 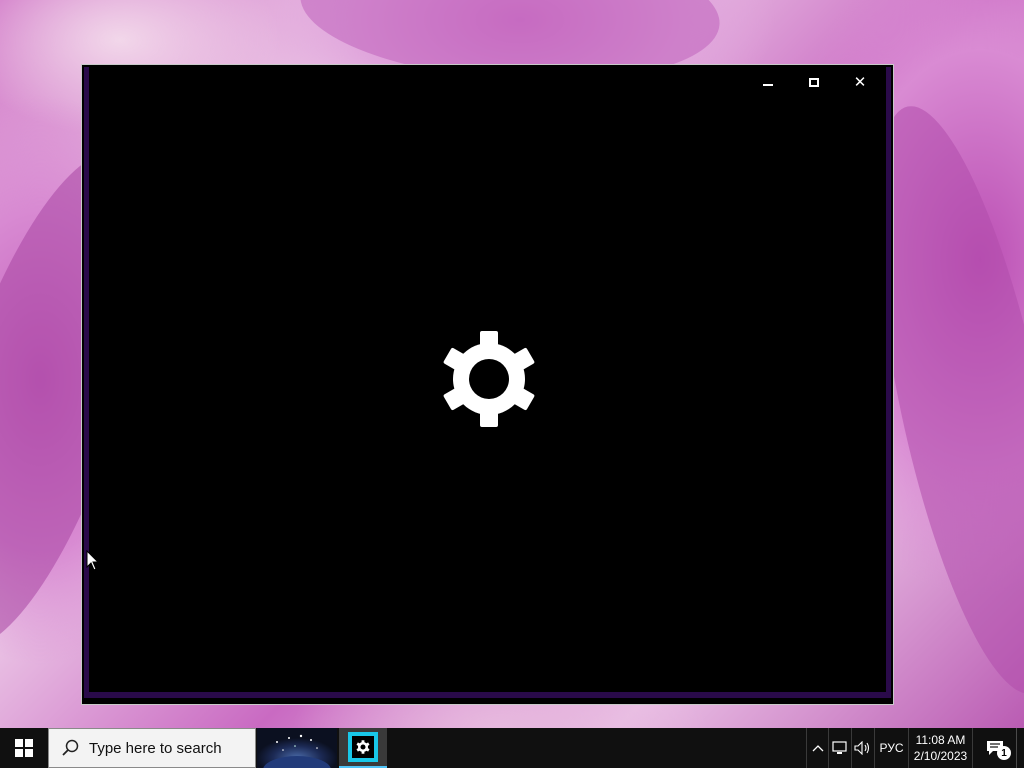 I want to click on taskbar-app-wallpaper, so click(x=297, y=748).